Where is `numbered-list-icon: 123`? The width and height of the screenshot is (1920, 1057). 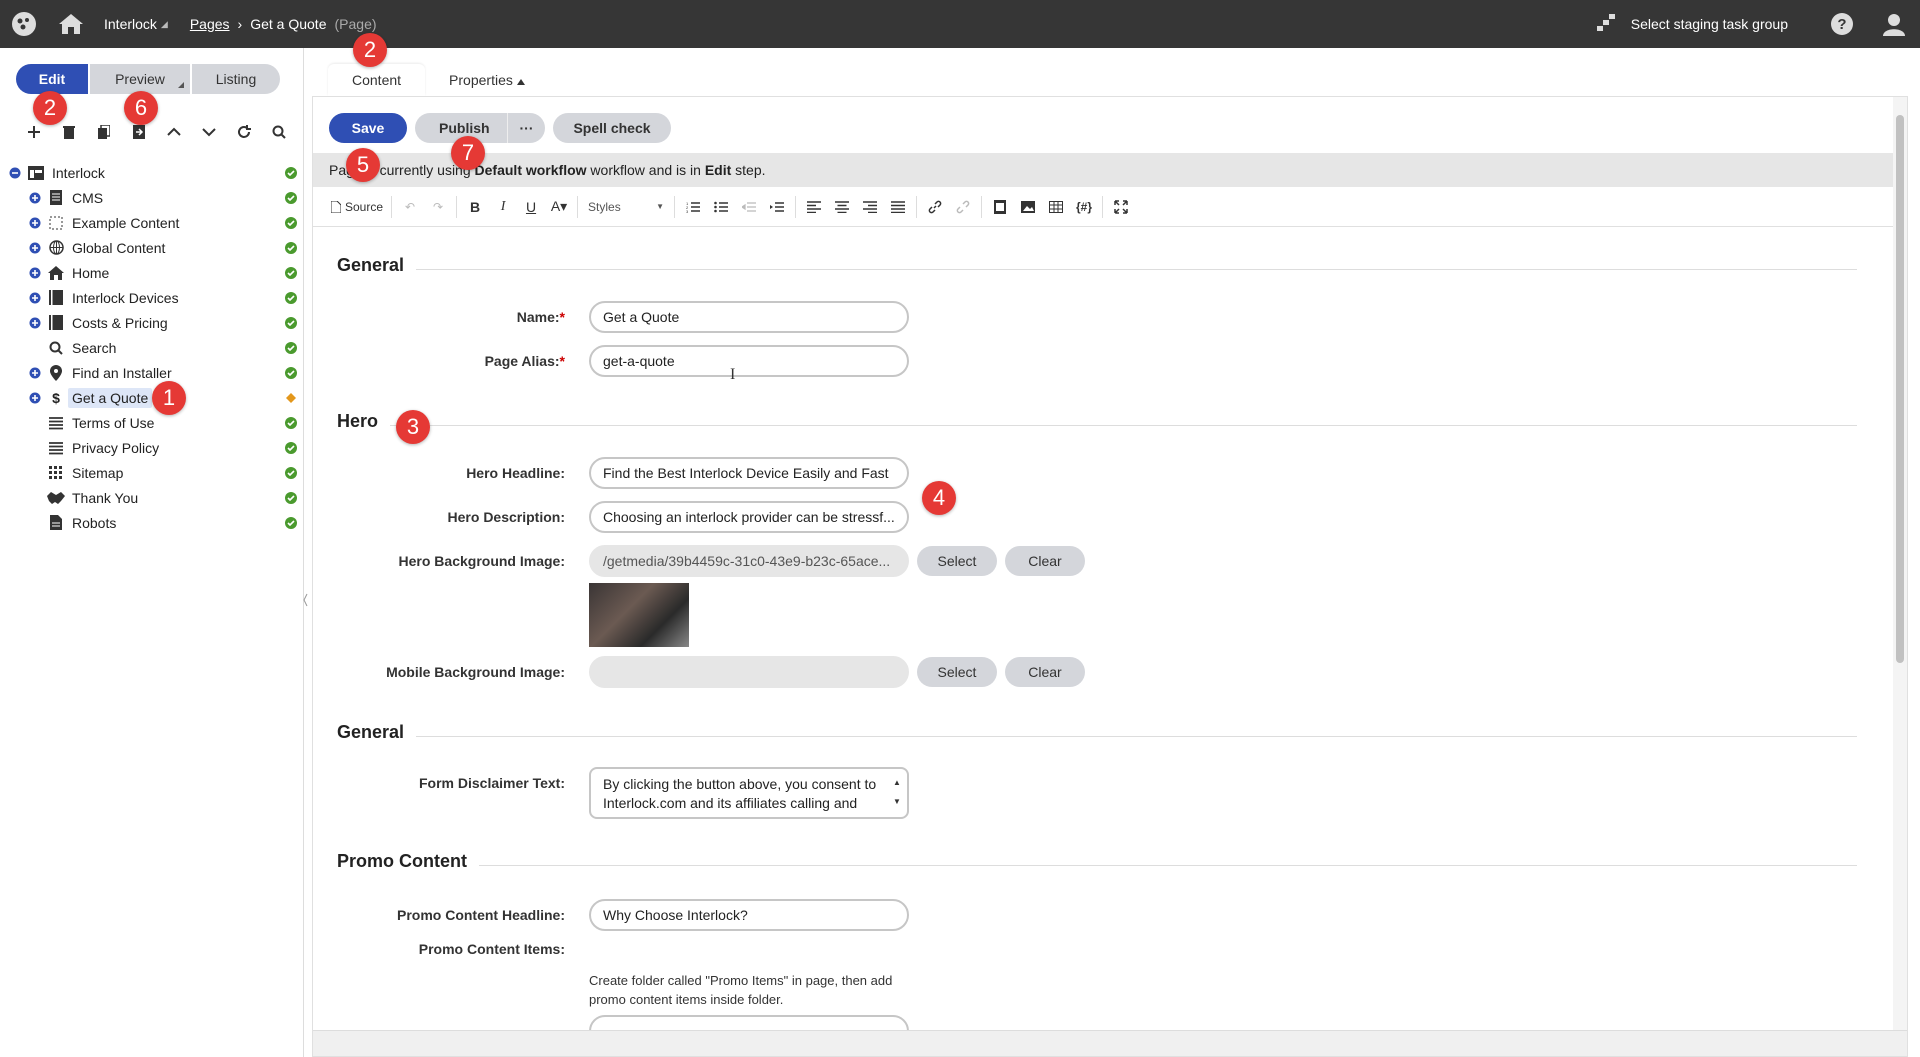
numbered-list-icon: 123 is located at coordinates (693, 207).